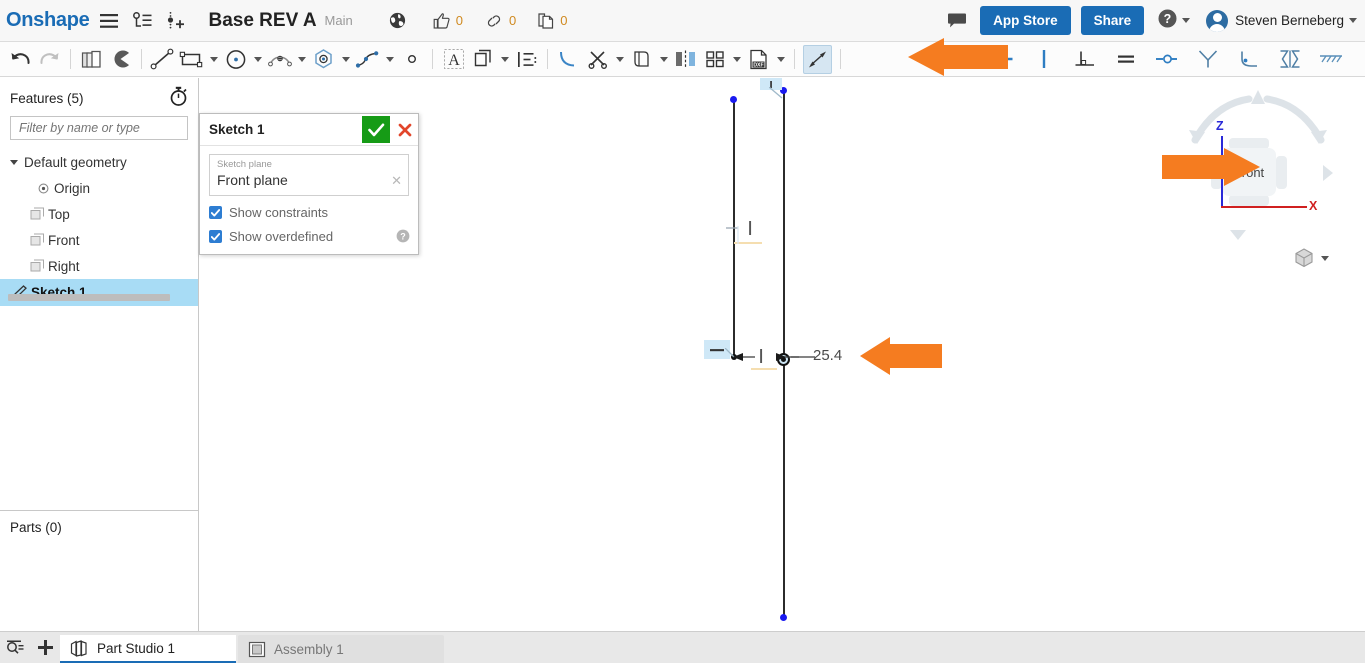 The height and width of the screenshot is (663, 1365). Describe the element at coordinates (257, 59) in the screenshot. I see `circle-chevron-down-icon` at that location.